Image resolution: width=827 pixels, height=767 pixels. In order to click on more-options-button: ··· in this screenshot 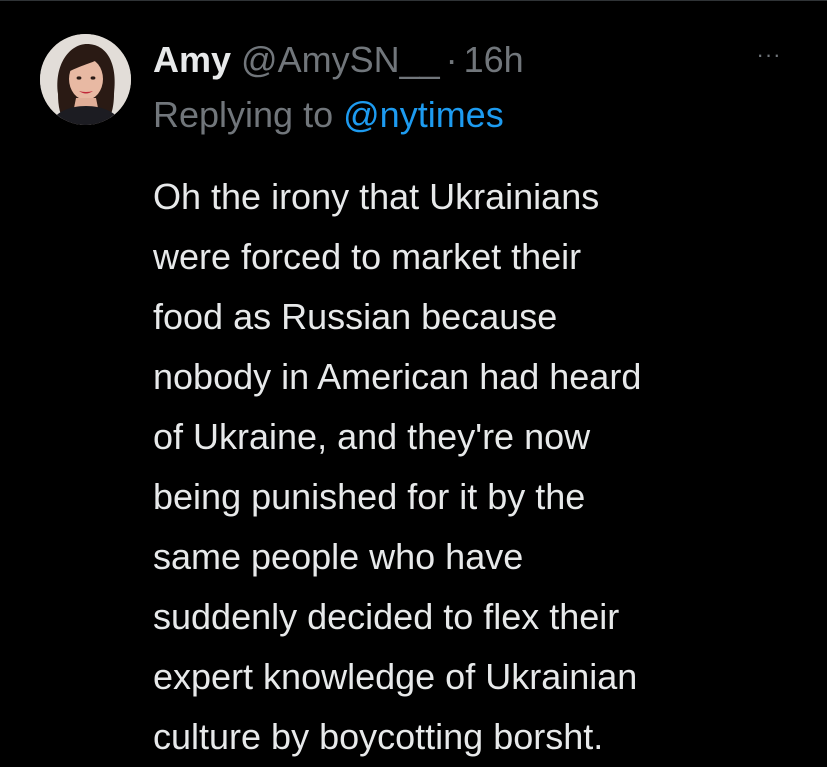, I will do `click(769, 54)`.